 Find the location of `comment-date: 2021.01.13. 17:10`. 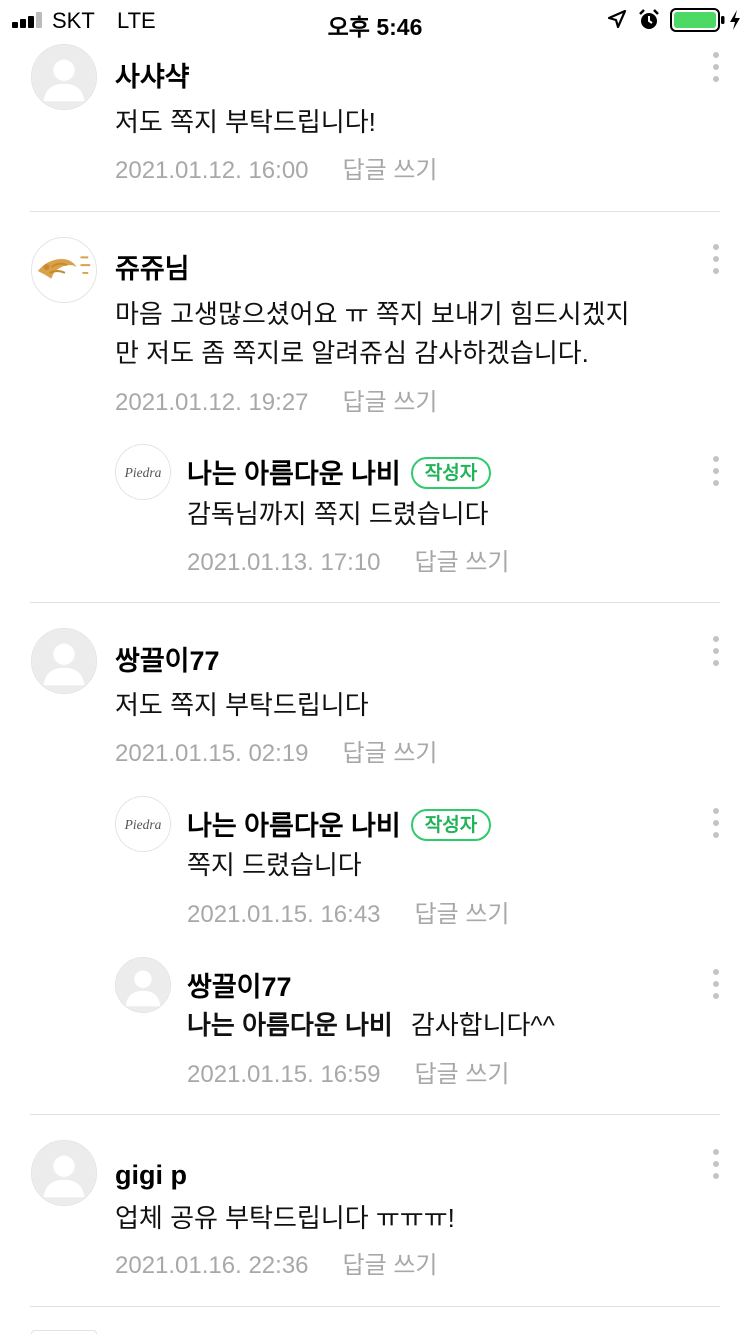

comment-date: 2021.01.13. 17:10 is located at coordinates (284, 562).